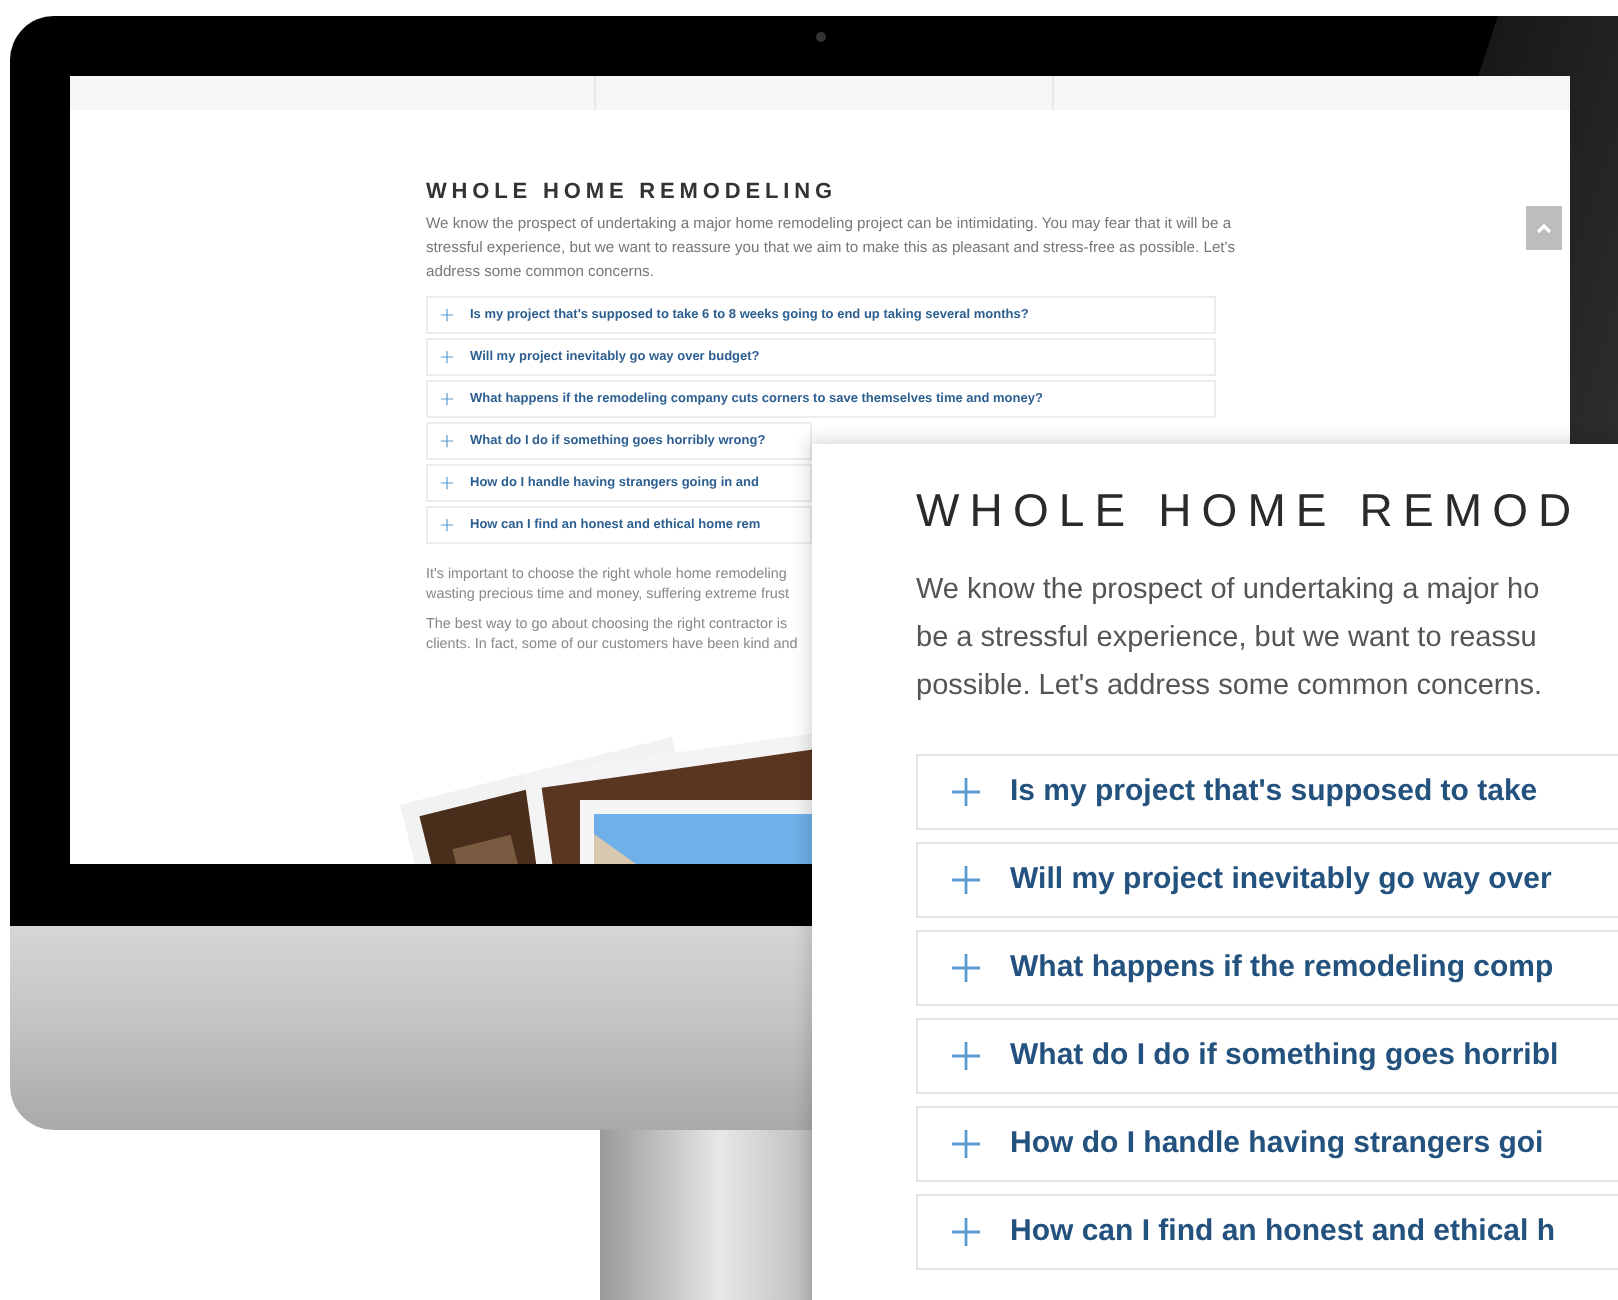 This screenshot has width=1618, height=1300. Describe the element at coordinates (1250, 511) in the screenshot. I see `zoomed-heading: WHOLE HOME REMOD` at that location.